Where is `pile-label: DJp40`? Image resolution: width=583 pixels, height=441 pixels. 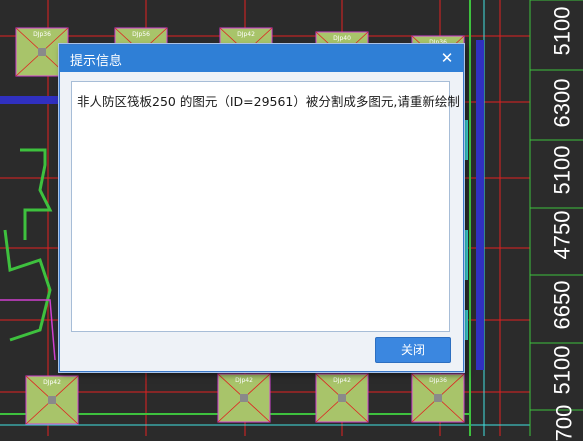 pile-label: DJp40 is located at coordinates (342, 38).